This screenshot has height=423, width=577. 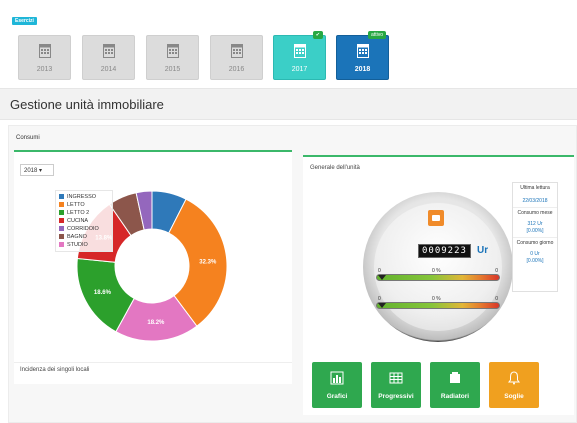 I want to click on legend-label: STUDIO, so click(x=77, y=245).